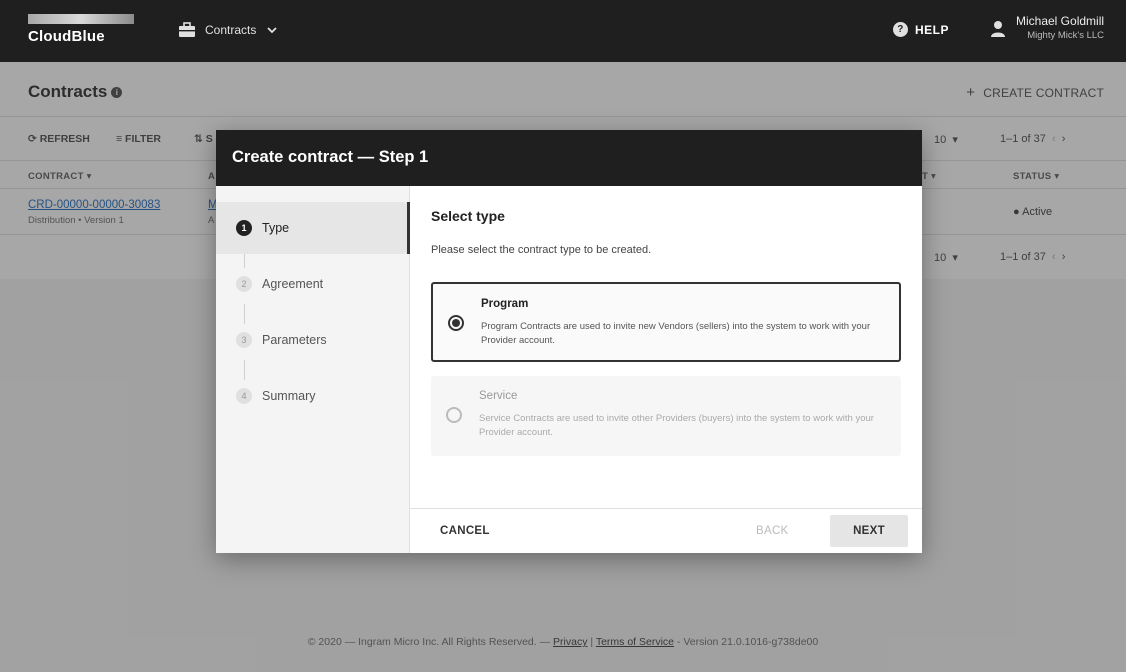 The height and width of the screenshot is (672, 1126). I want to click on brand-name: CloudBlue, so click(66, 36).